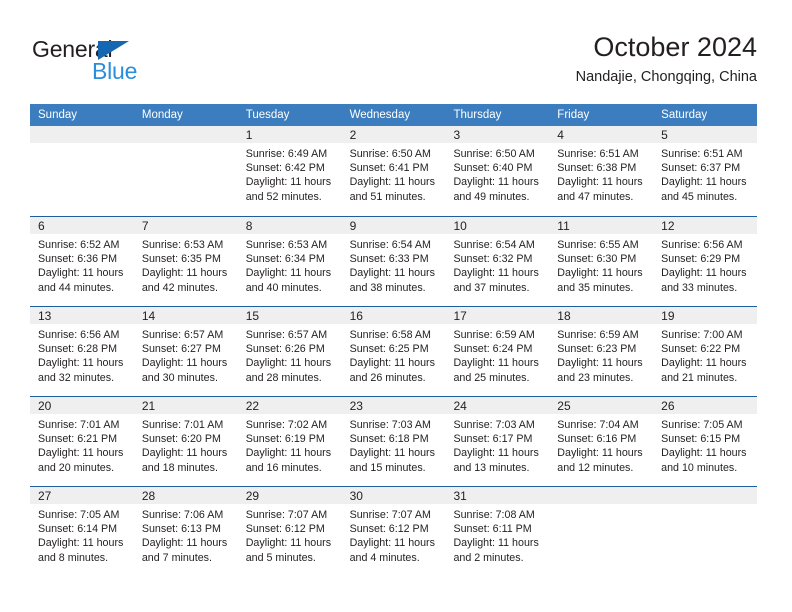 The width and height of the screenshot is (792, 612). I want to click on day-detail-line: and 4 minutes., so click(384, 557).